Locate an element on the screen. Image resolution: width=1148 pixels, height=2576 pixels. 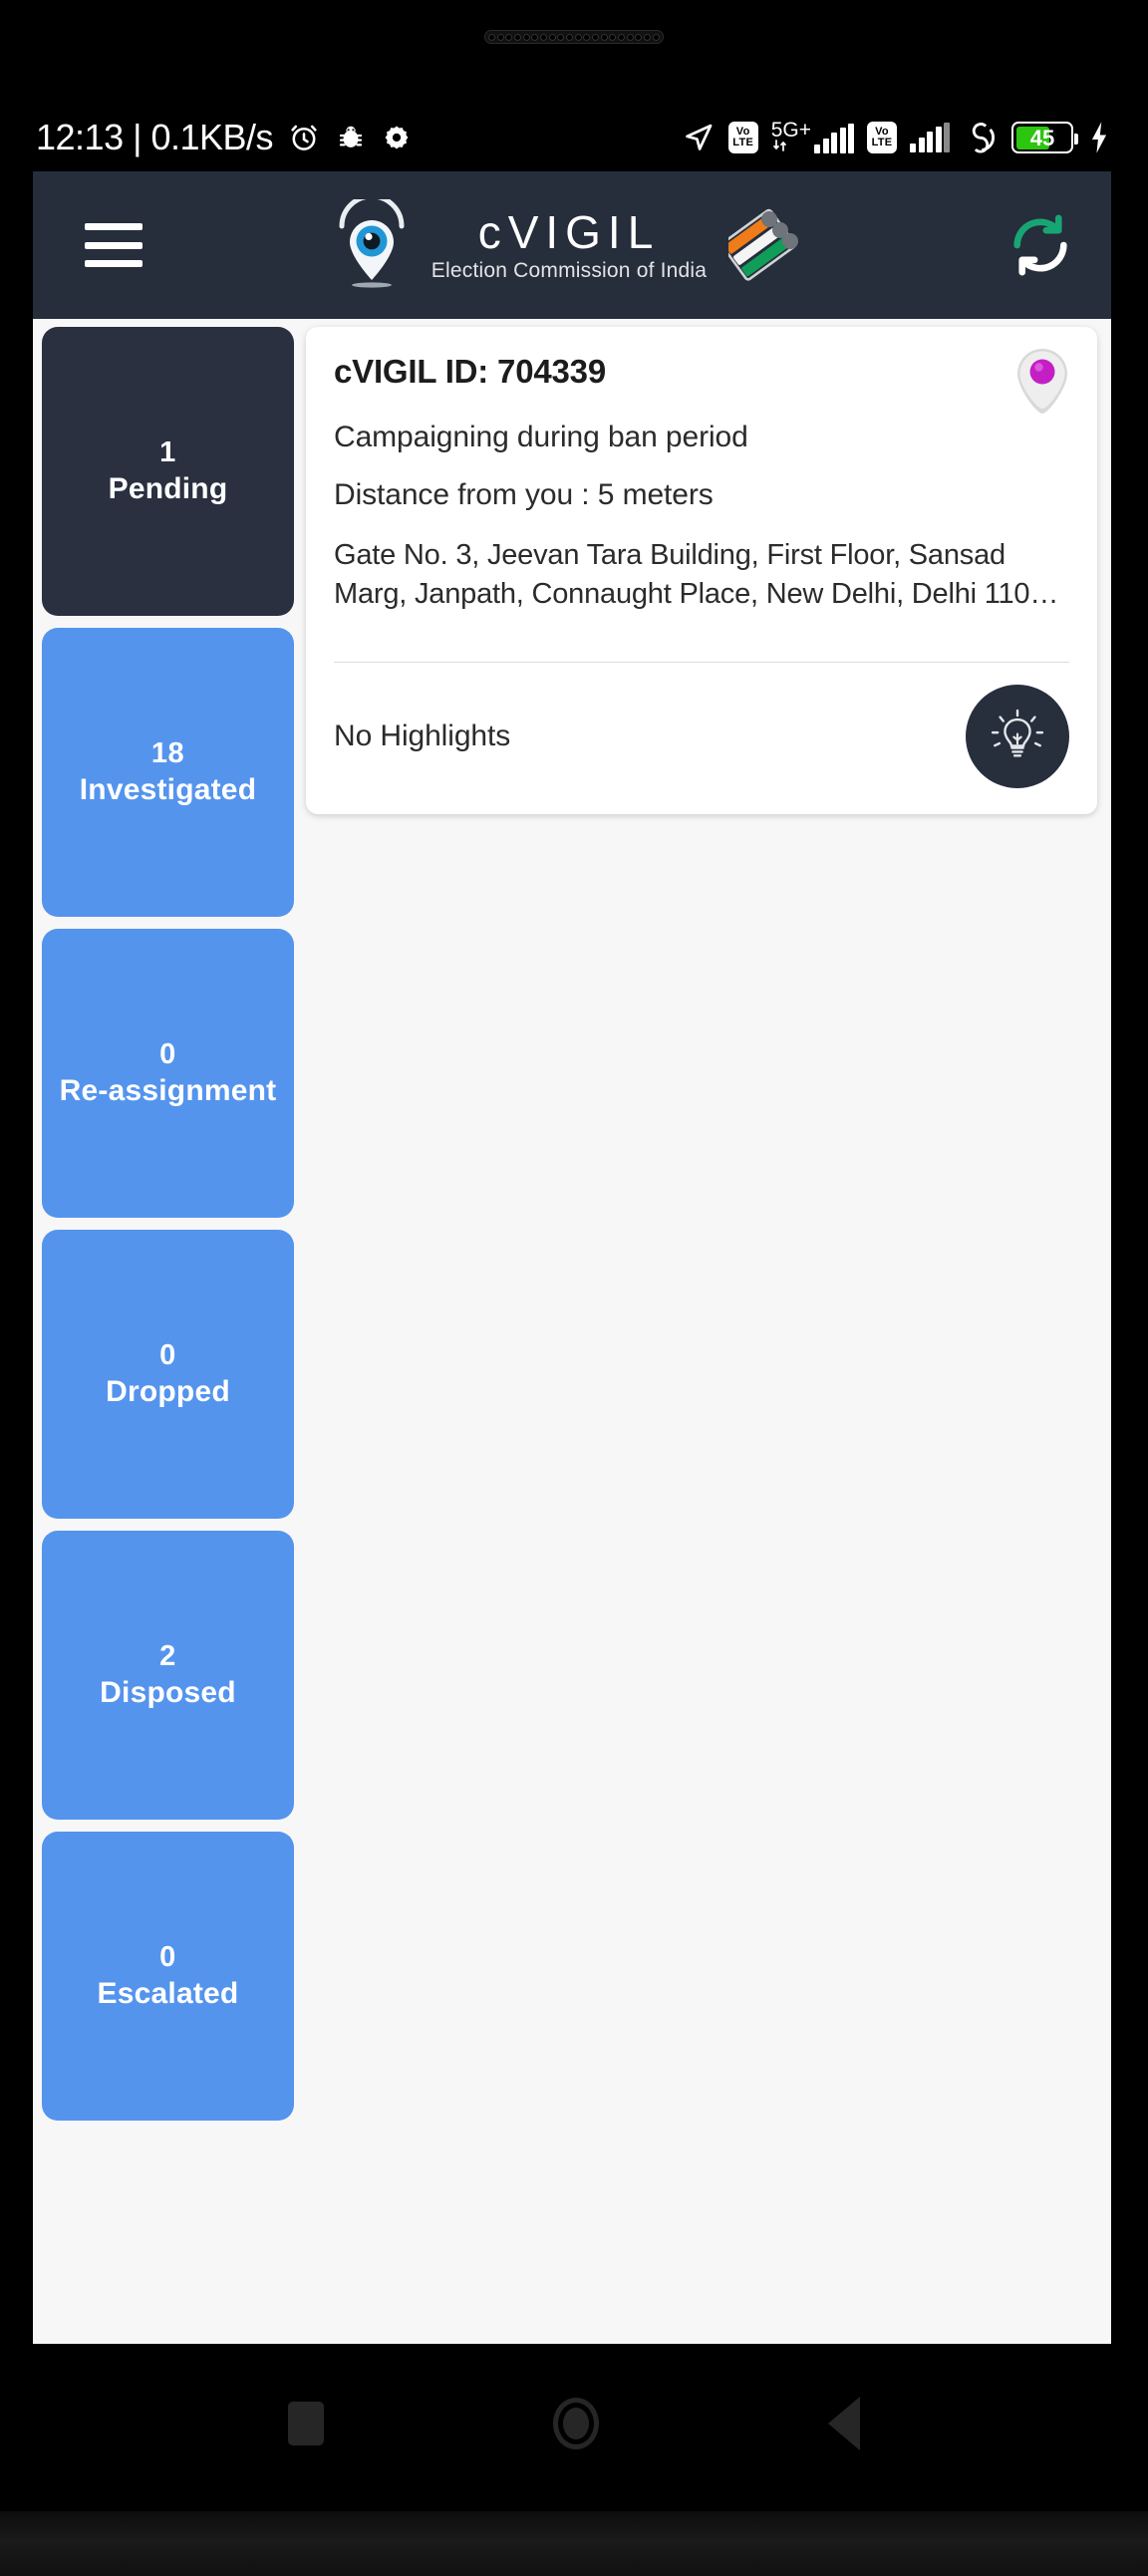
complaint-distance: Distance from you : 5 meters is located at coordinates (524, 494).